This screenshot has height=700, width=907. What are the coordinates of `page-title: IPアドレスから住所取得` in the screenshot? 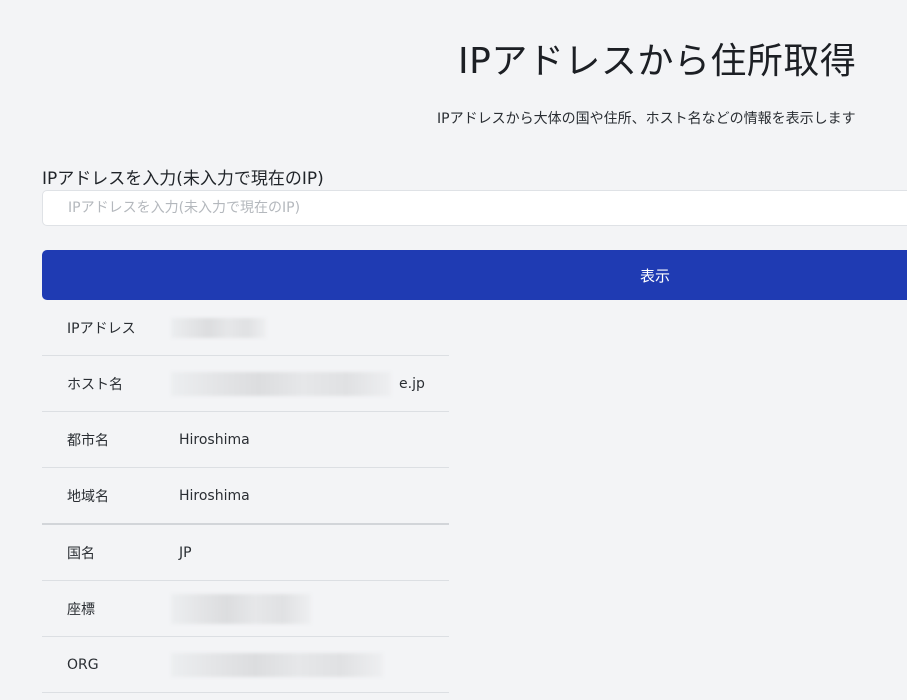 It's located at (657, 61).